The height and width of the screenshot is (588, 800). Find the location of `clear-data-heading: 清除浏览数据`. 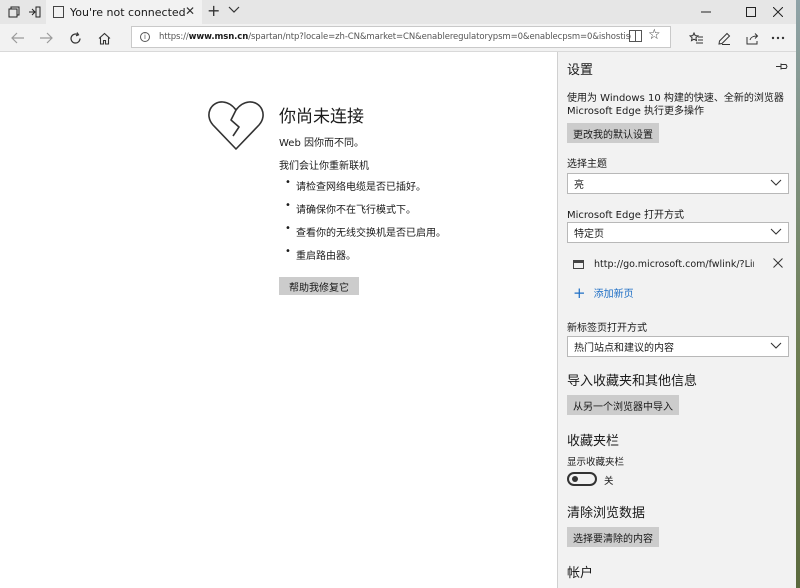

clear-data-heading: 清除浏览数据 is located at coordinates (606, 513).